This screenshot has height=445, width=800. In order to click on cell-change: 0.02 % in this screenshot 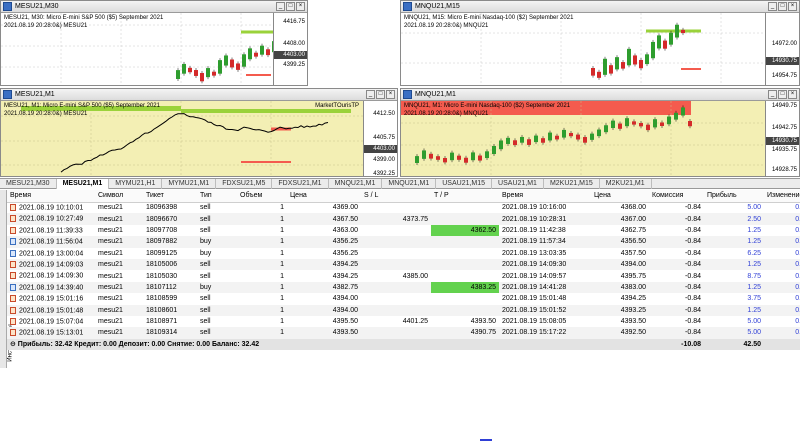, I will do `click(797, 299)`.